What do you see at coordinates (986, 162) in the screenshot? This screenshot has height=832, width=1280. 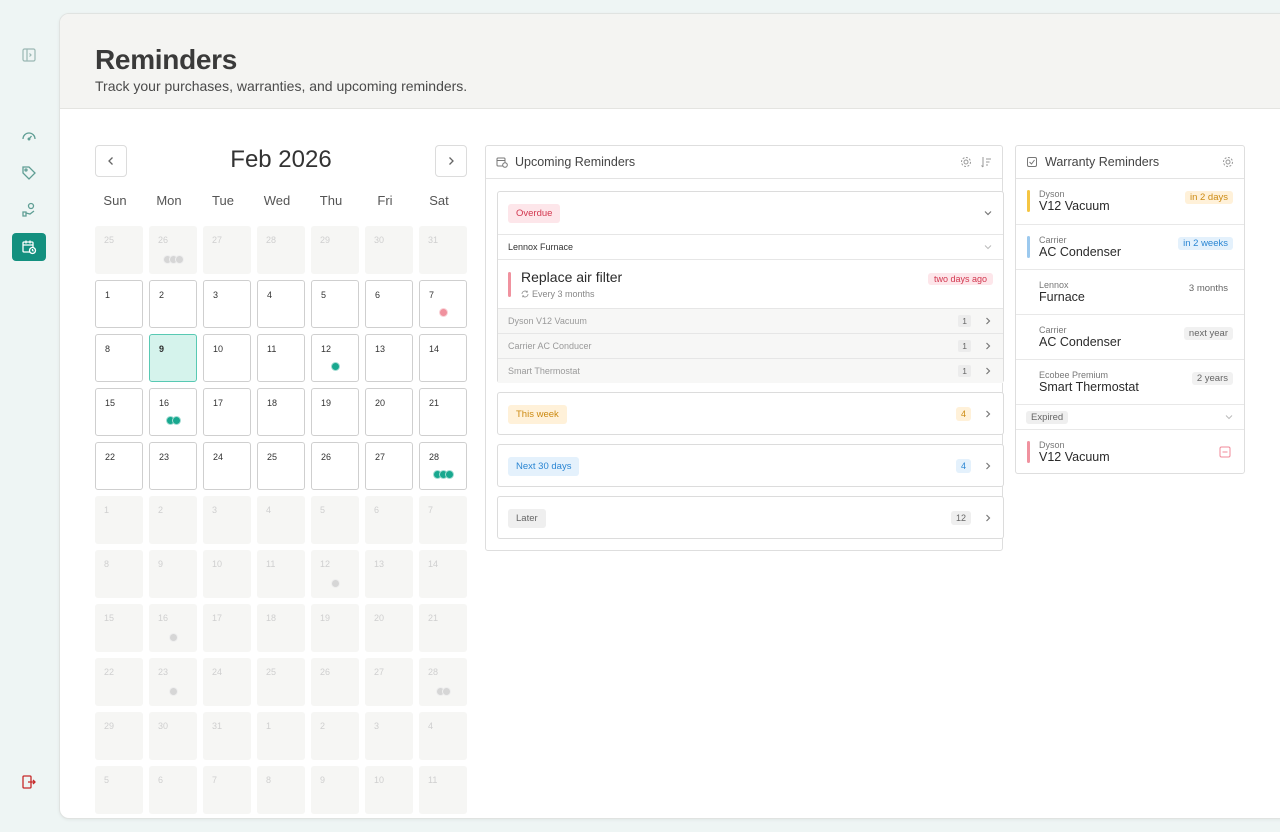 I see `sort-icon` at bounding box center [986, 162].